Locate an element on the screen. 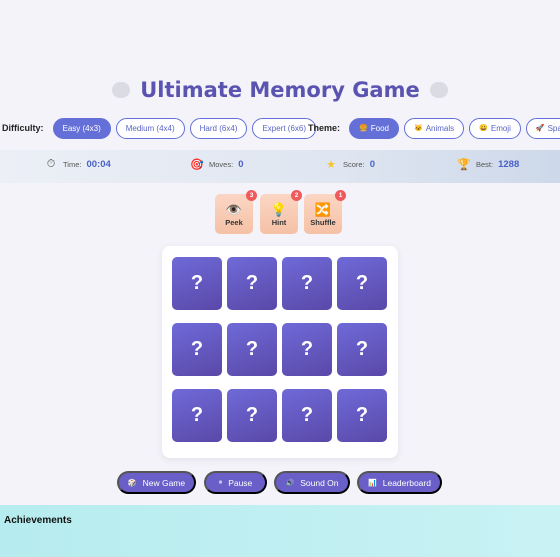  sound-label: Sound On is located at coordinates (319, 482).